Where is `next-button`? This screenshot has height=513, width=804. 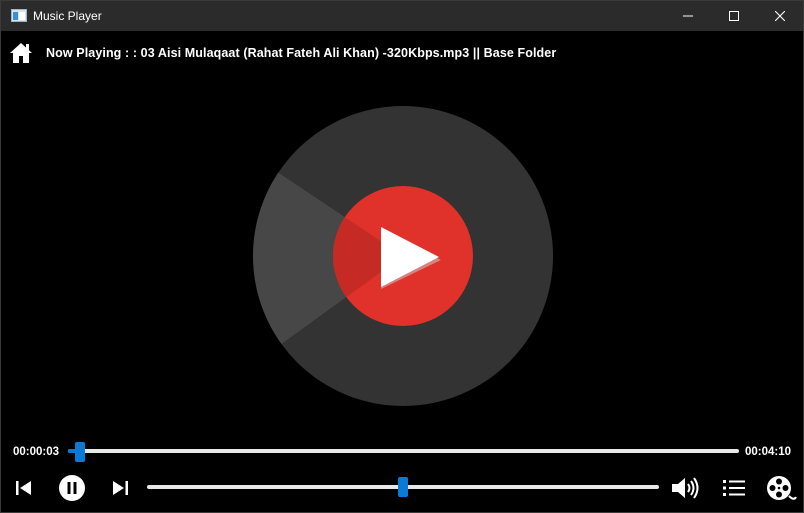
next-button is located at coordinates (120, 488).